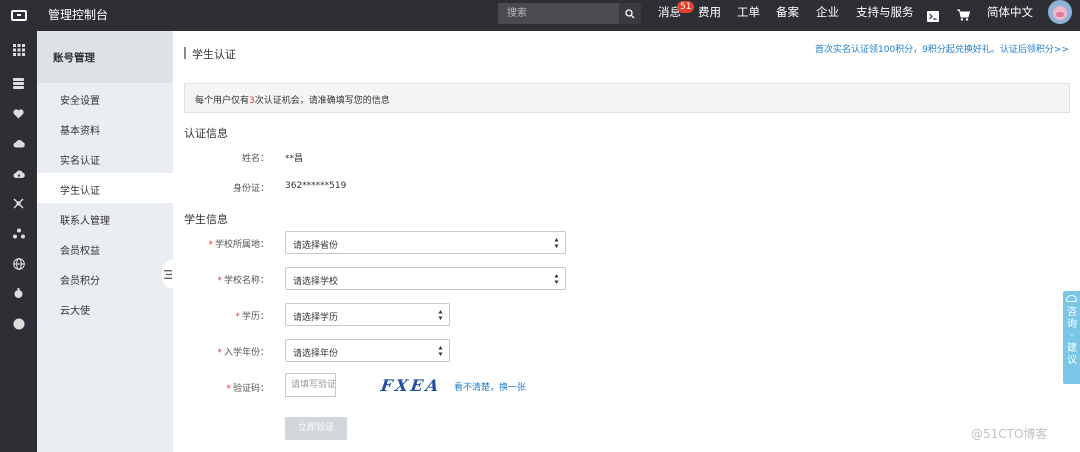 The width and height of the screenshot is (1080, 452). Describe the element at coordinates (322, 101) in the screenshot. I see `notice-text-tail: 次认证机会，请准确填写您的信息` at that location.